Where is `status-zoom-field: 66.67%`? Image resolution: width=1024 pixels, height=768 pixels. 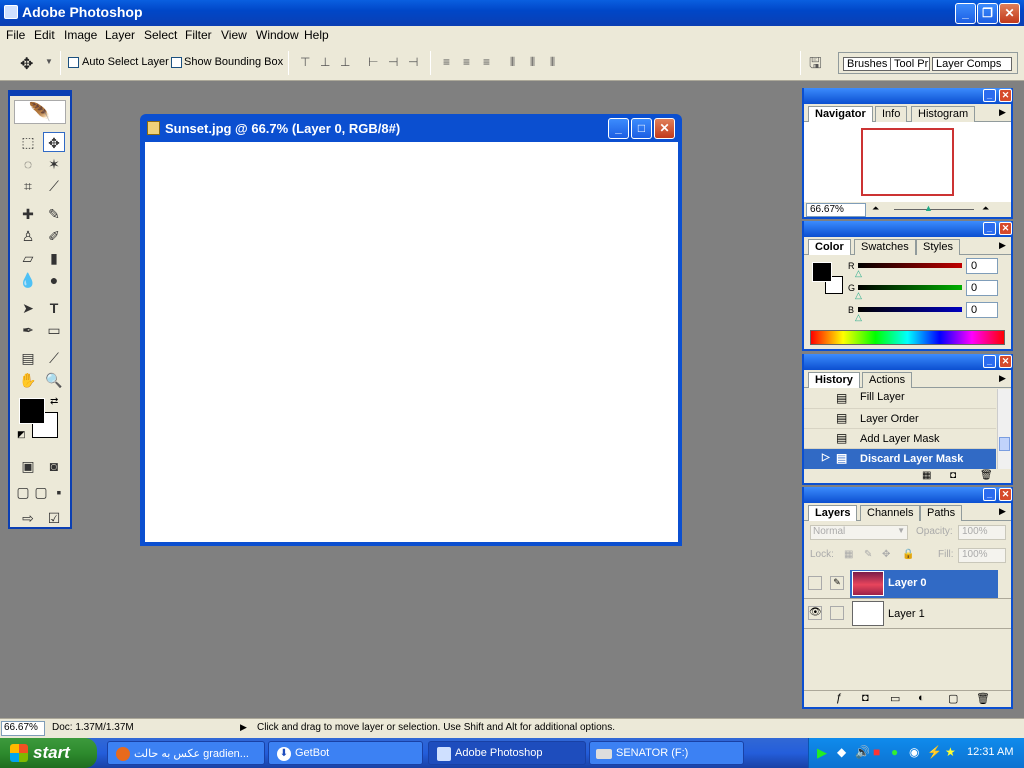
status-zoom-field: 66.67% is located at coordinates (23, 728).